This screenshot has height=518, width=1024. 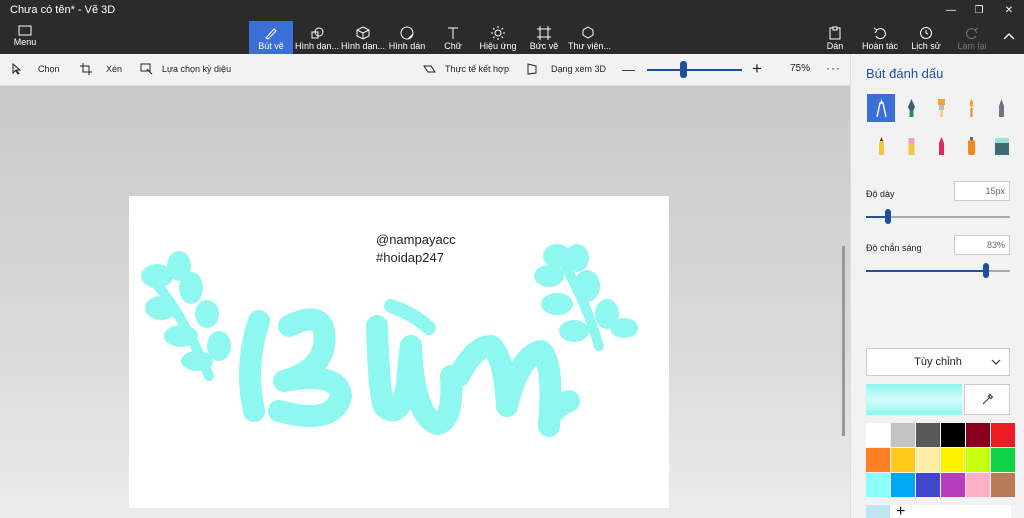 What do you see at coordinates (971, 146) in the screenshot?
I see `brush-spray-can` at bounding box center [971, 146].